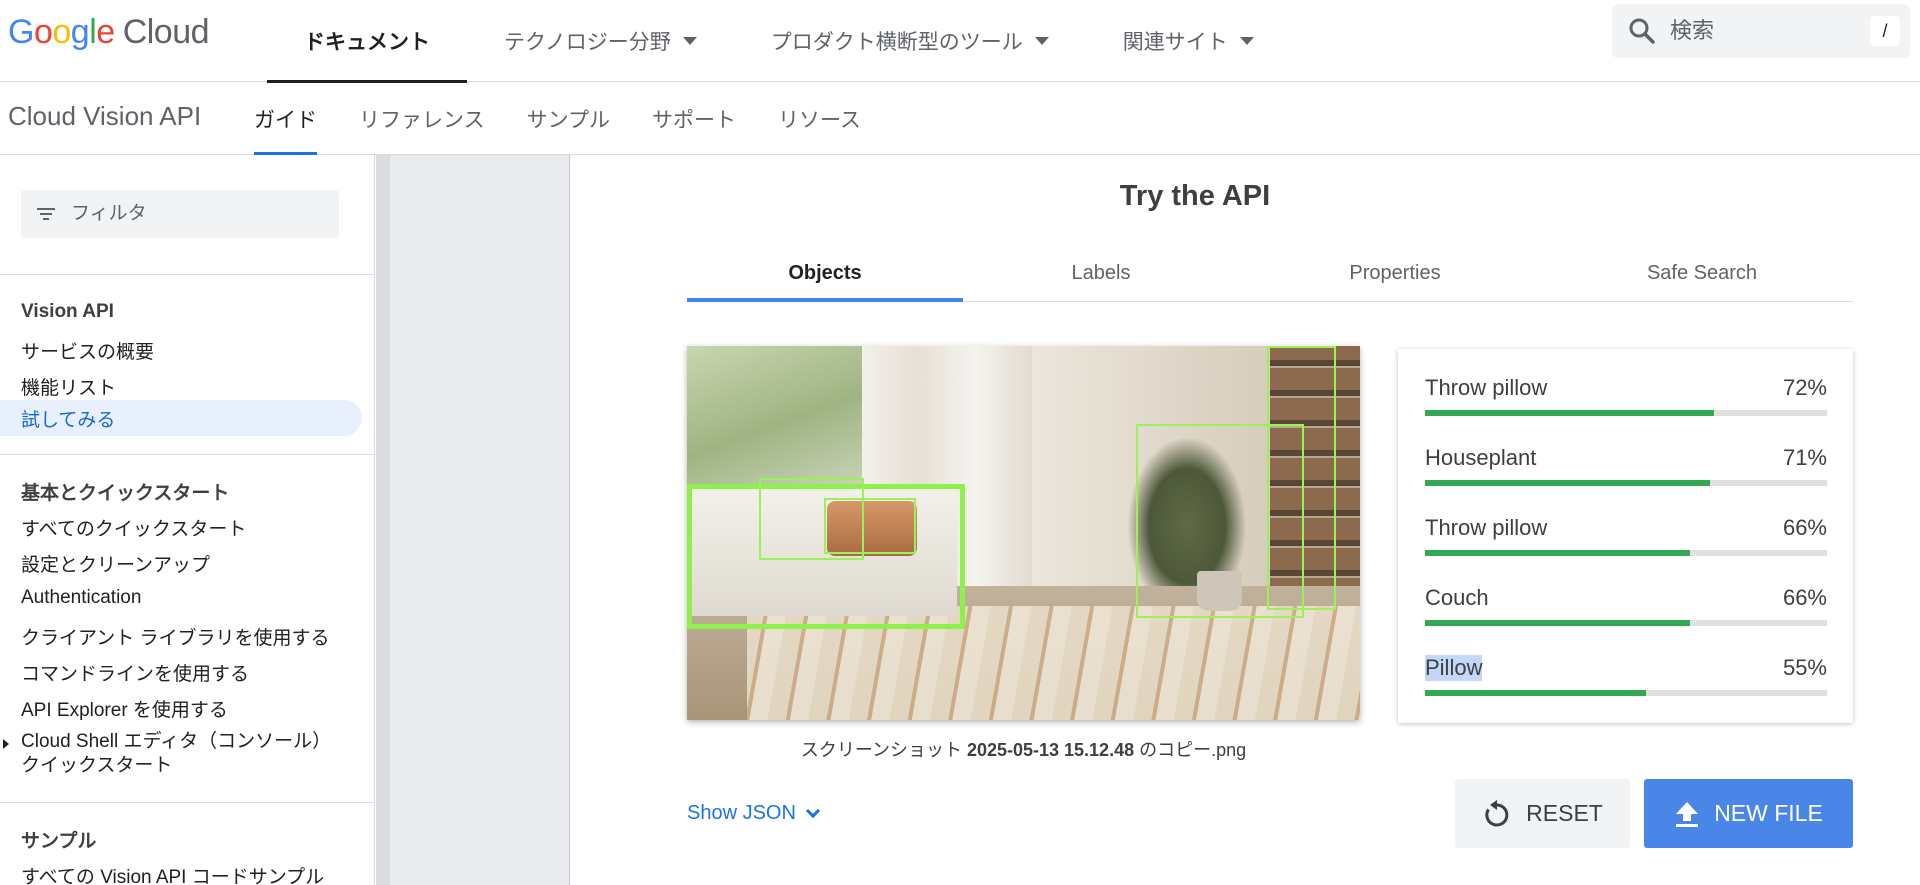 This screenshot has width=1920, height=885. Describe the element at coordinates (6, 744) in the screenshot. I see `expand-triangle-icon` at that location.